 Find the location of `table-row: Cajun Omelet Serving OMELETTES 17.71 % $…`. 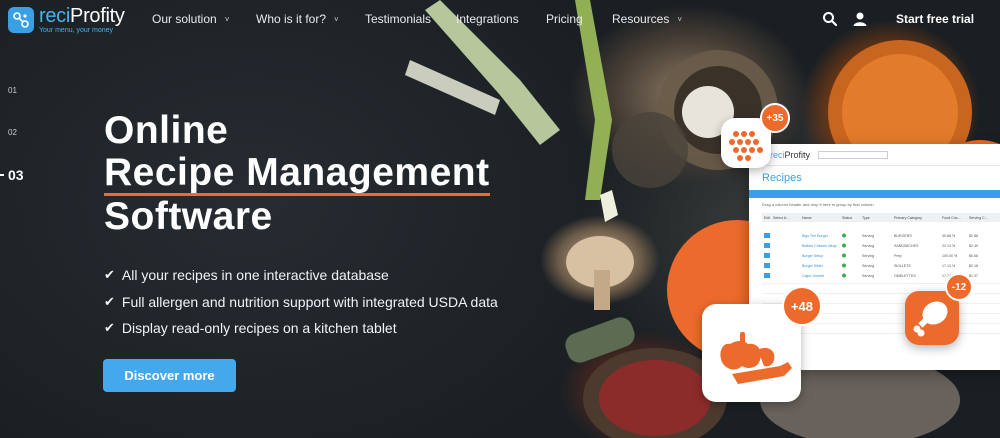

table-row: Cajun Omelet Serving OMELETTES 17.71 % $… is located at coordinates (871, 275).